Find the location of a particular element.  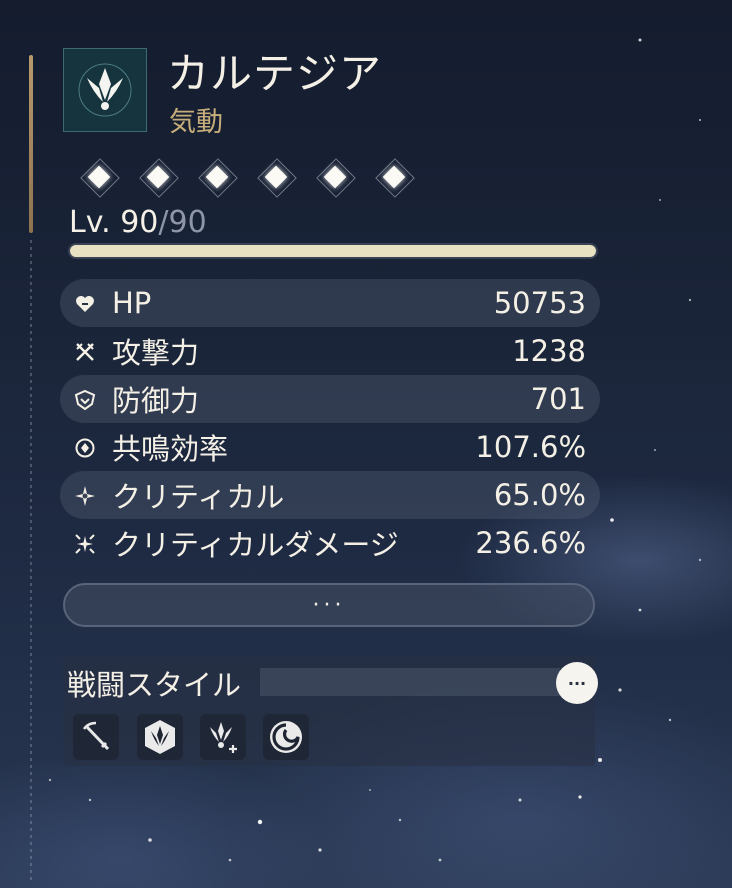

panel-accent-bar is located at coordinates (31, 144).